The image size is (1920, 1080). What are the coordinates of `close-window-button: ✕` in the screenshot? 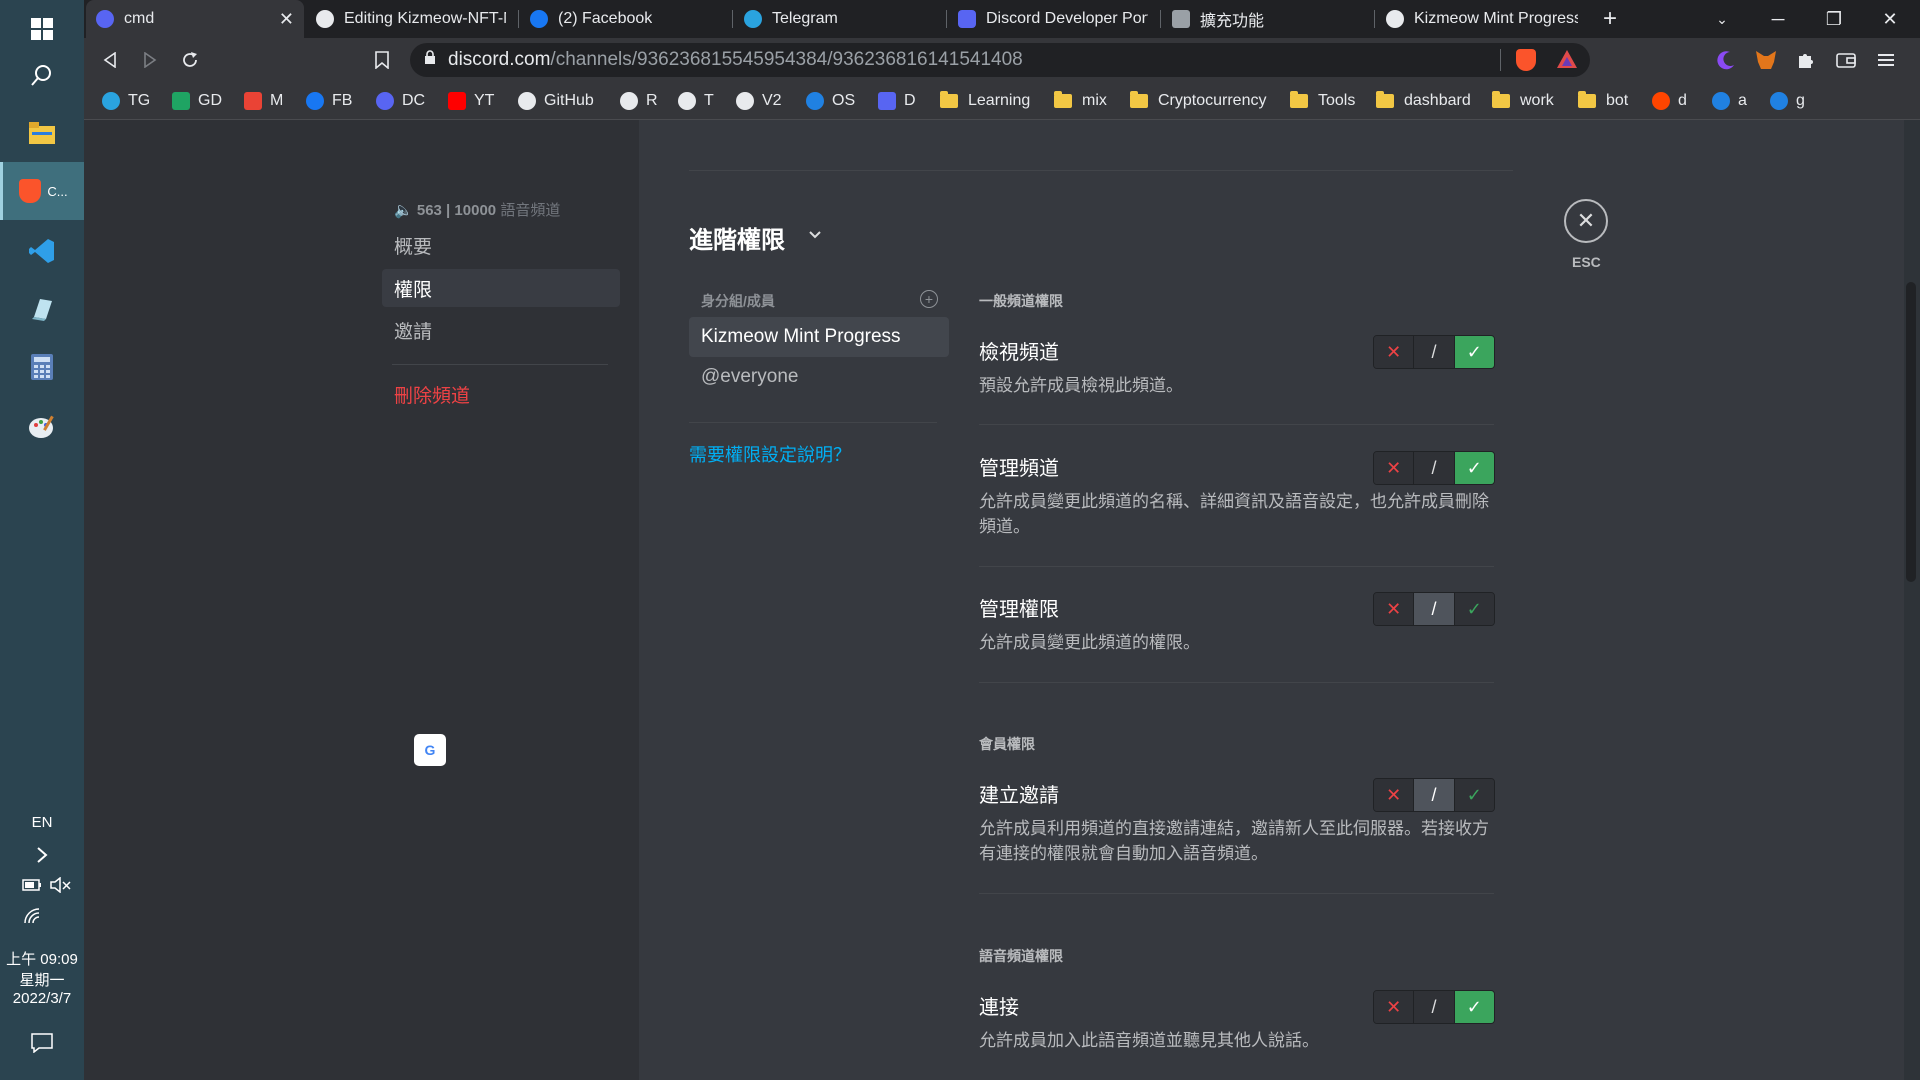 It's located at (1890, 19).